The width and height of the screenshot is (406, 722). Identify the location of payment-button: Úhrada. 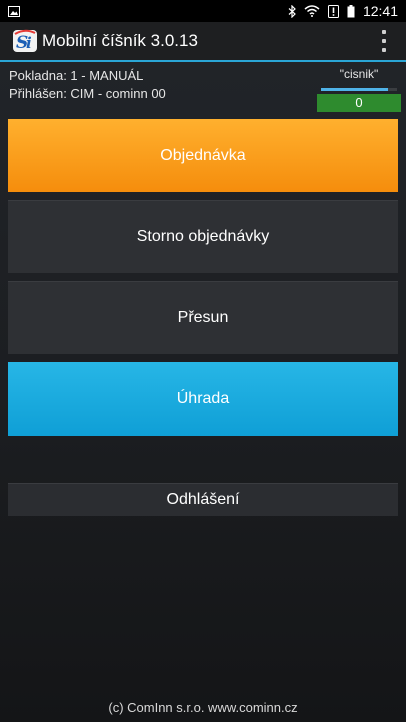
(203, 399).